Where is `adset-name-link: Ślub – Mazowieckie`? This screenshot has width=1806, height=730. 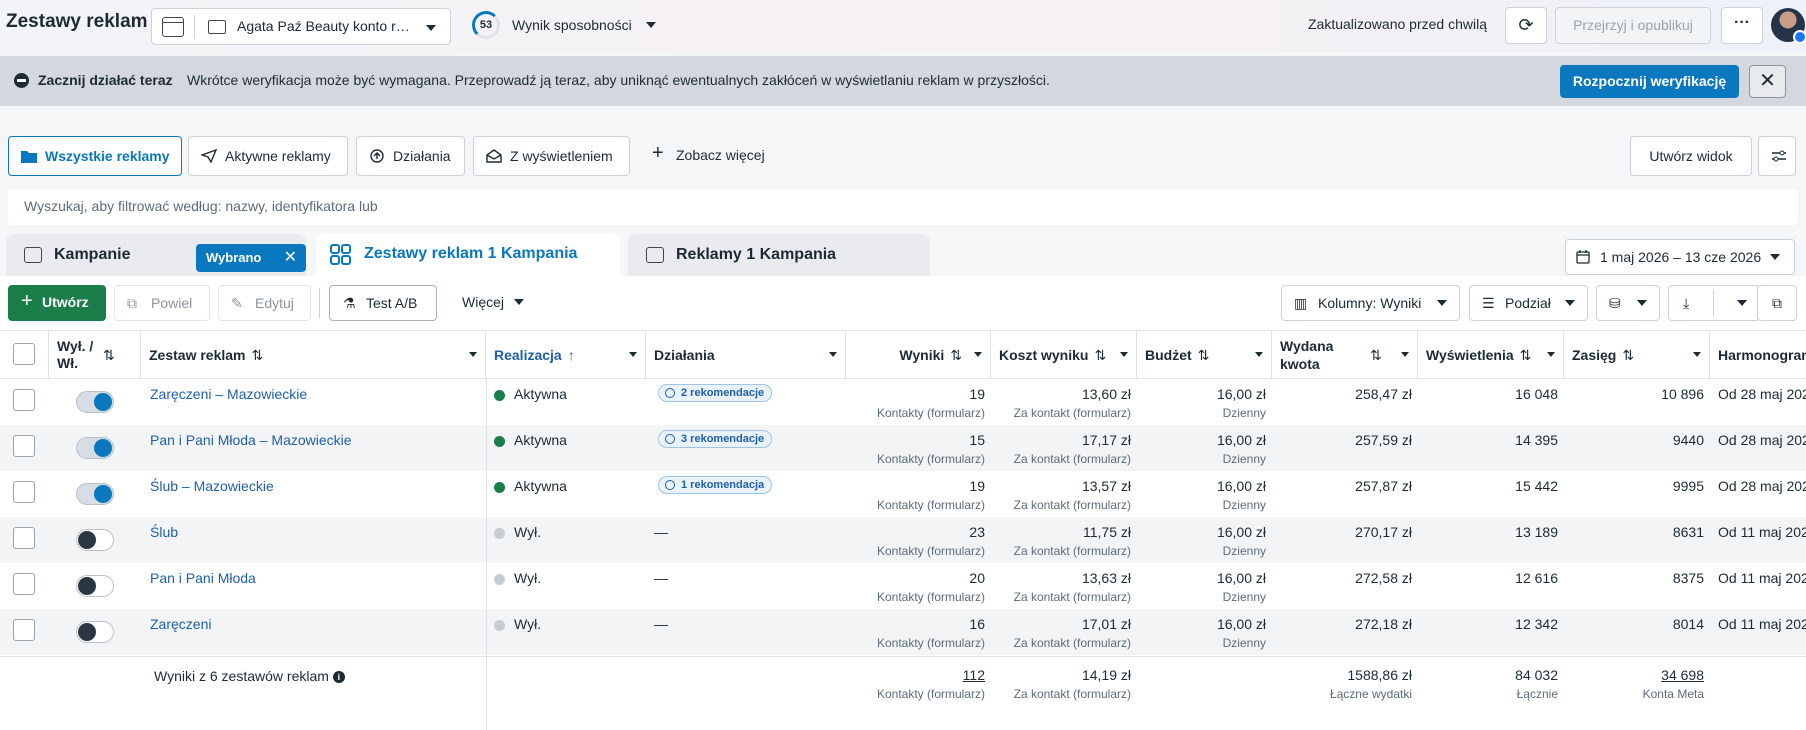 adset-name-link: Ślub – Mazowieckie is located at coordinates (212, 486).